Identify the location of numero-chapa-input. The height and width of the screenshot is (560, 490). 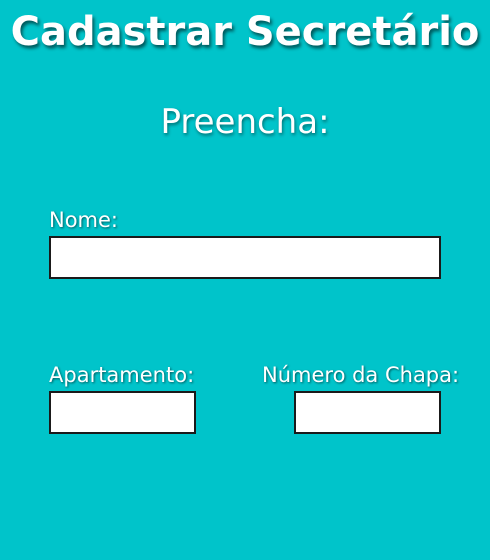
(367, 412).